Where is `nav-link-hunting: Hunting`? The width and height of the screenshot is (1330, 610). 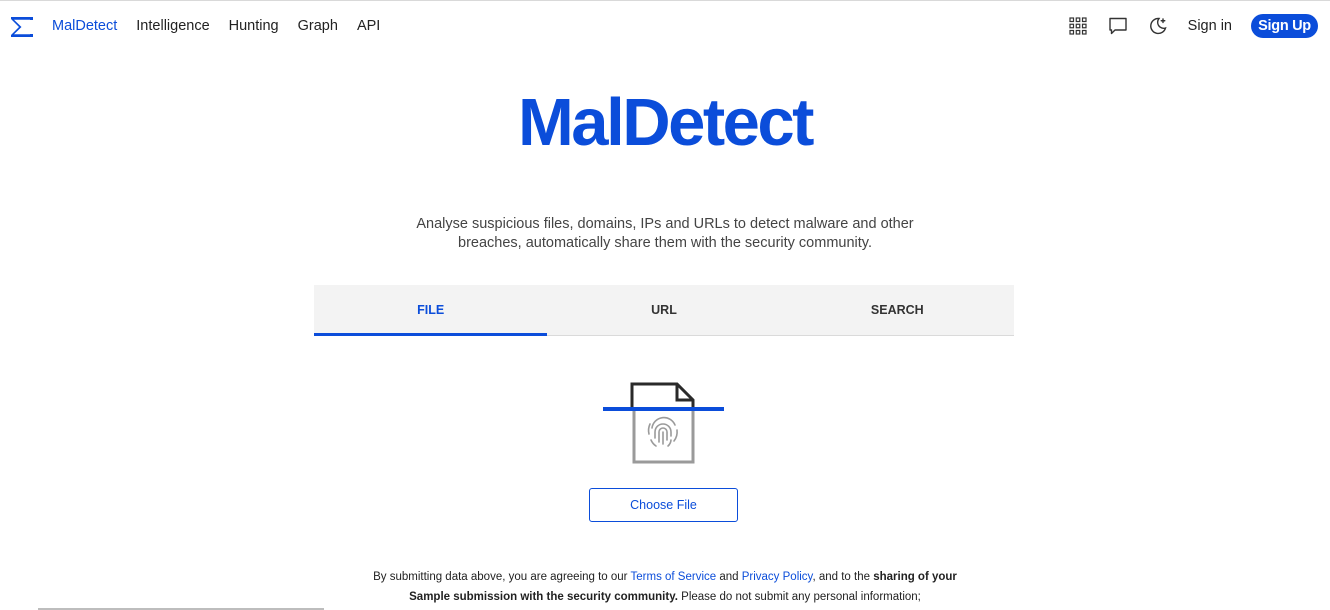
nav-link-hunting: Hunting is located at coordinates (254, 26).